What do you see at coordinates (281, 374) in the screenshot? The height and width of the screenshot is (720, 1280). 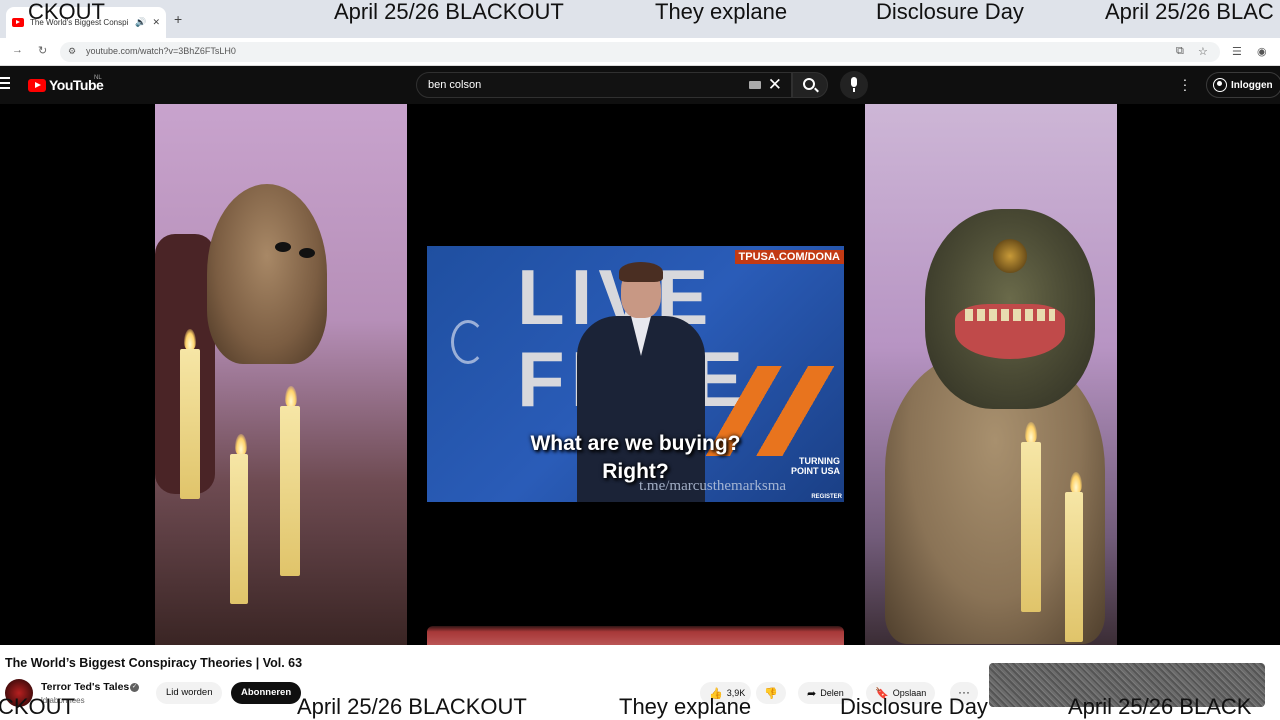 I see `video-left-pane` at bounding box center [281, 374].